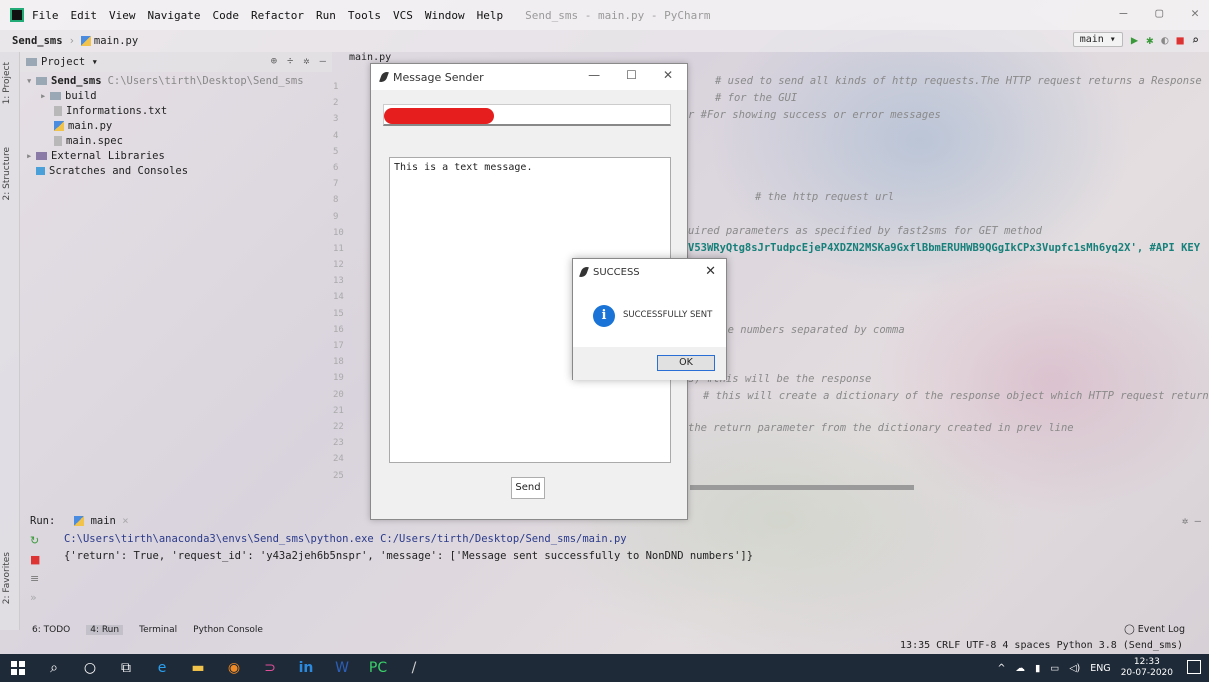 The image size is (1209, 682). I want to click on send-button: Send, so click(528, 488).